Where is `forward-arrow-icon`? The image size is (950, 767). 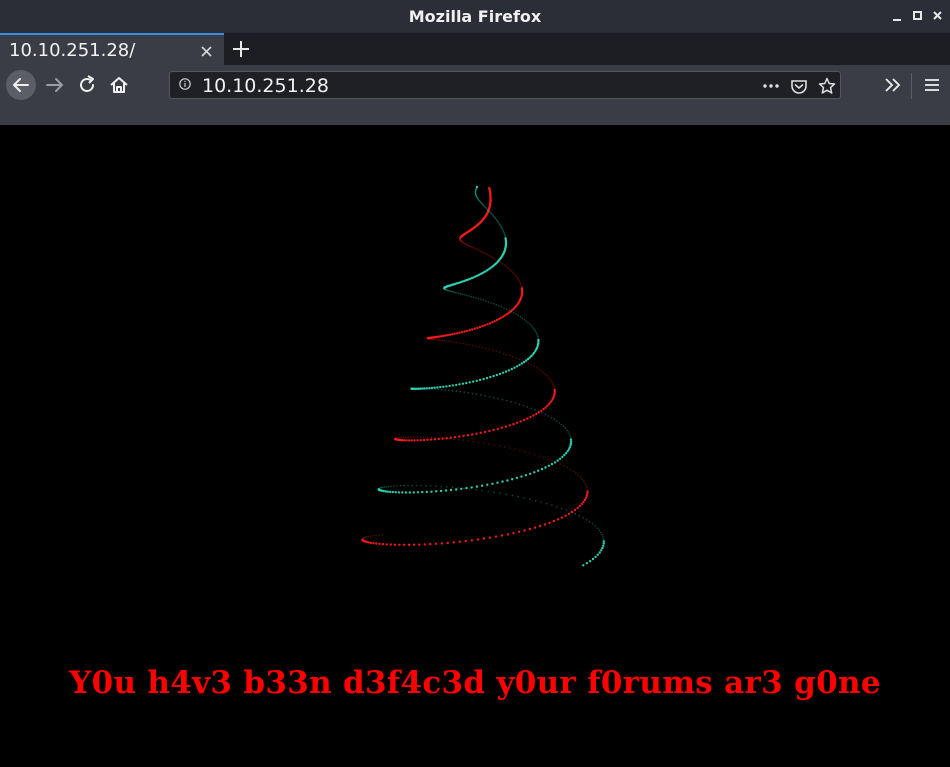
forward-arrow-icon is located at coordinates (55, 85).